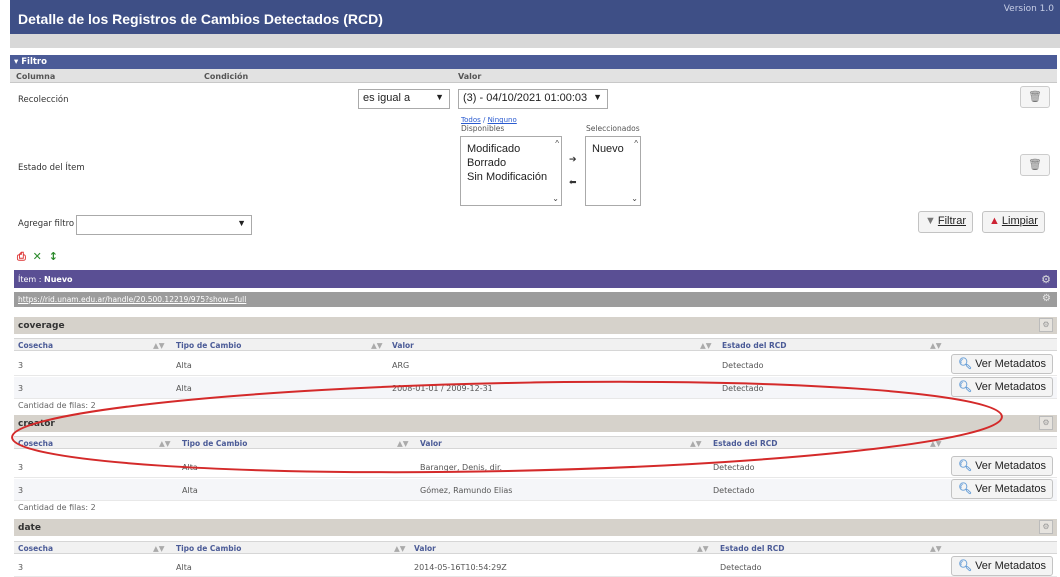 This screenshot has width=1060, height=577. I want to click on group-header-creator: creator ⚙, so click(535, 423).